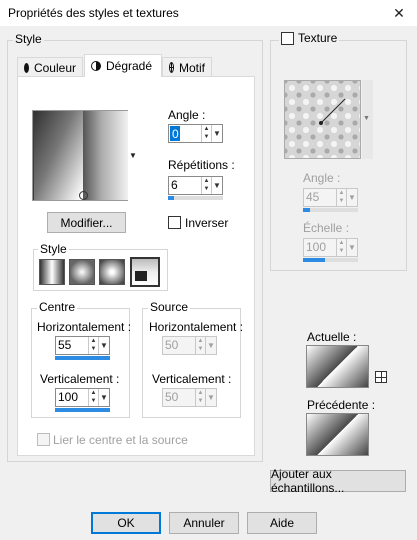 This screenshot has width=417, height=540. I want to click on tab-degrade-label: Dégradé, so click(129, 66).